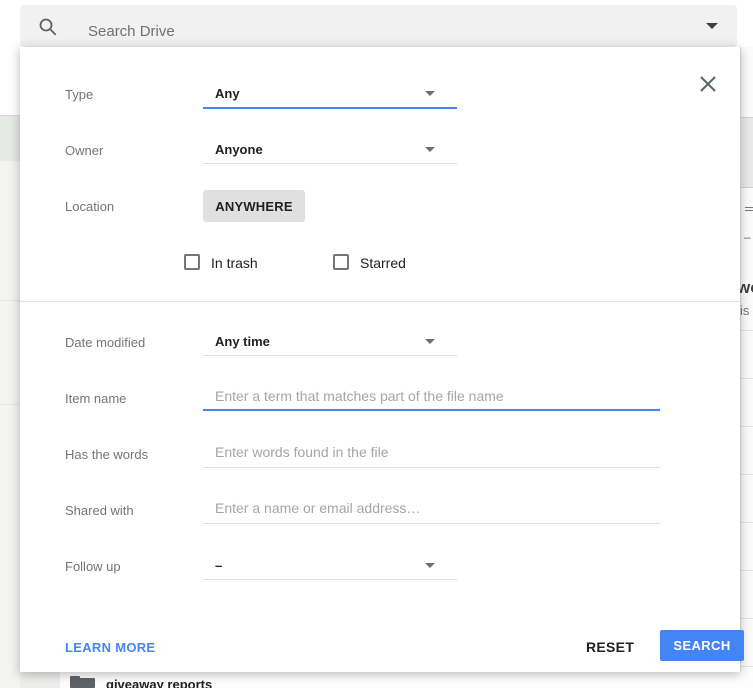 This screenshot has width=753, height=688. I want to click on date-modified-label: Date modified, so click(105, 342).